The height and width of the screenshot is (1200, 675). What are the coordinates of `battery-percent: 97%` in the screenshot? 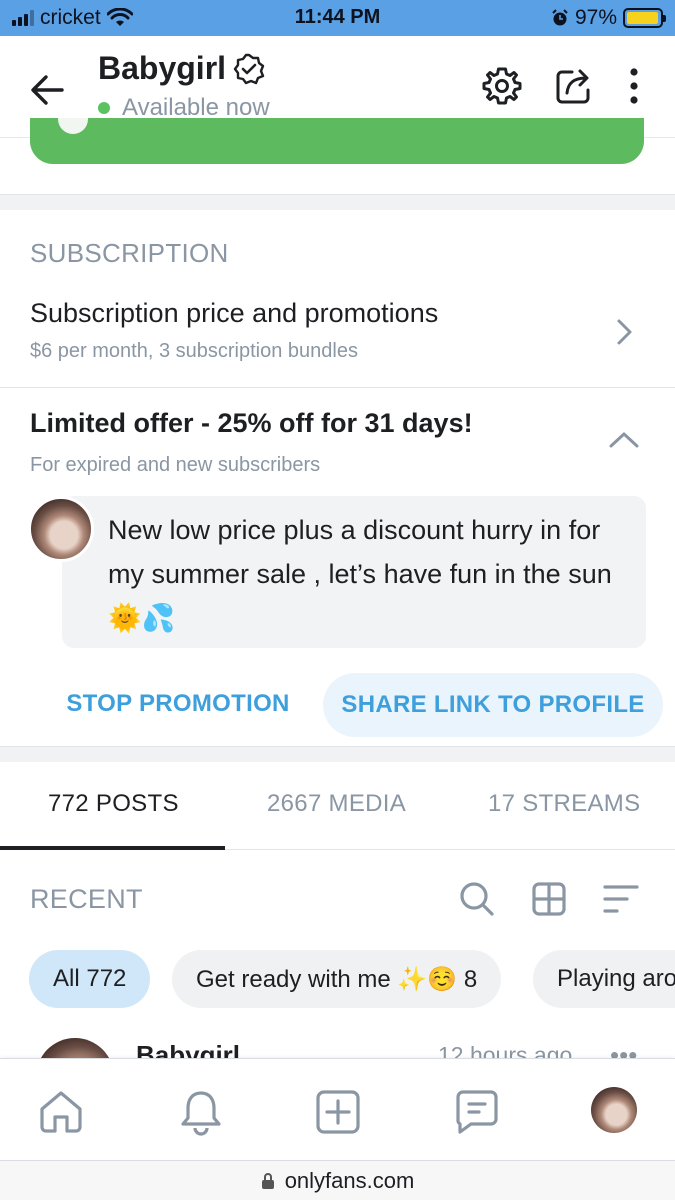 It's located at (595, 17).